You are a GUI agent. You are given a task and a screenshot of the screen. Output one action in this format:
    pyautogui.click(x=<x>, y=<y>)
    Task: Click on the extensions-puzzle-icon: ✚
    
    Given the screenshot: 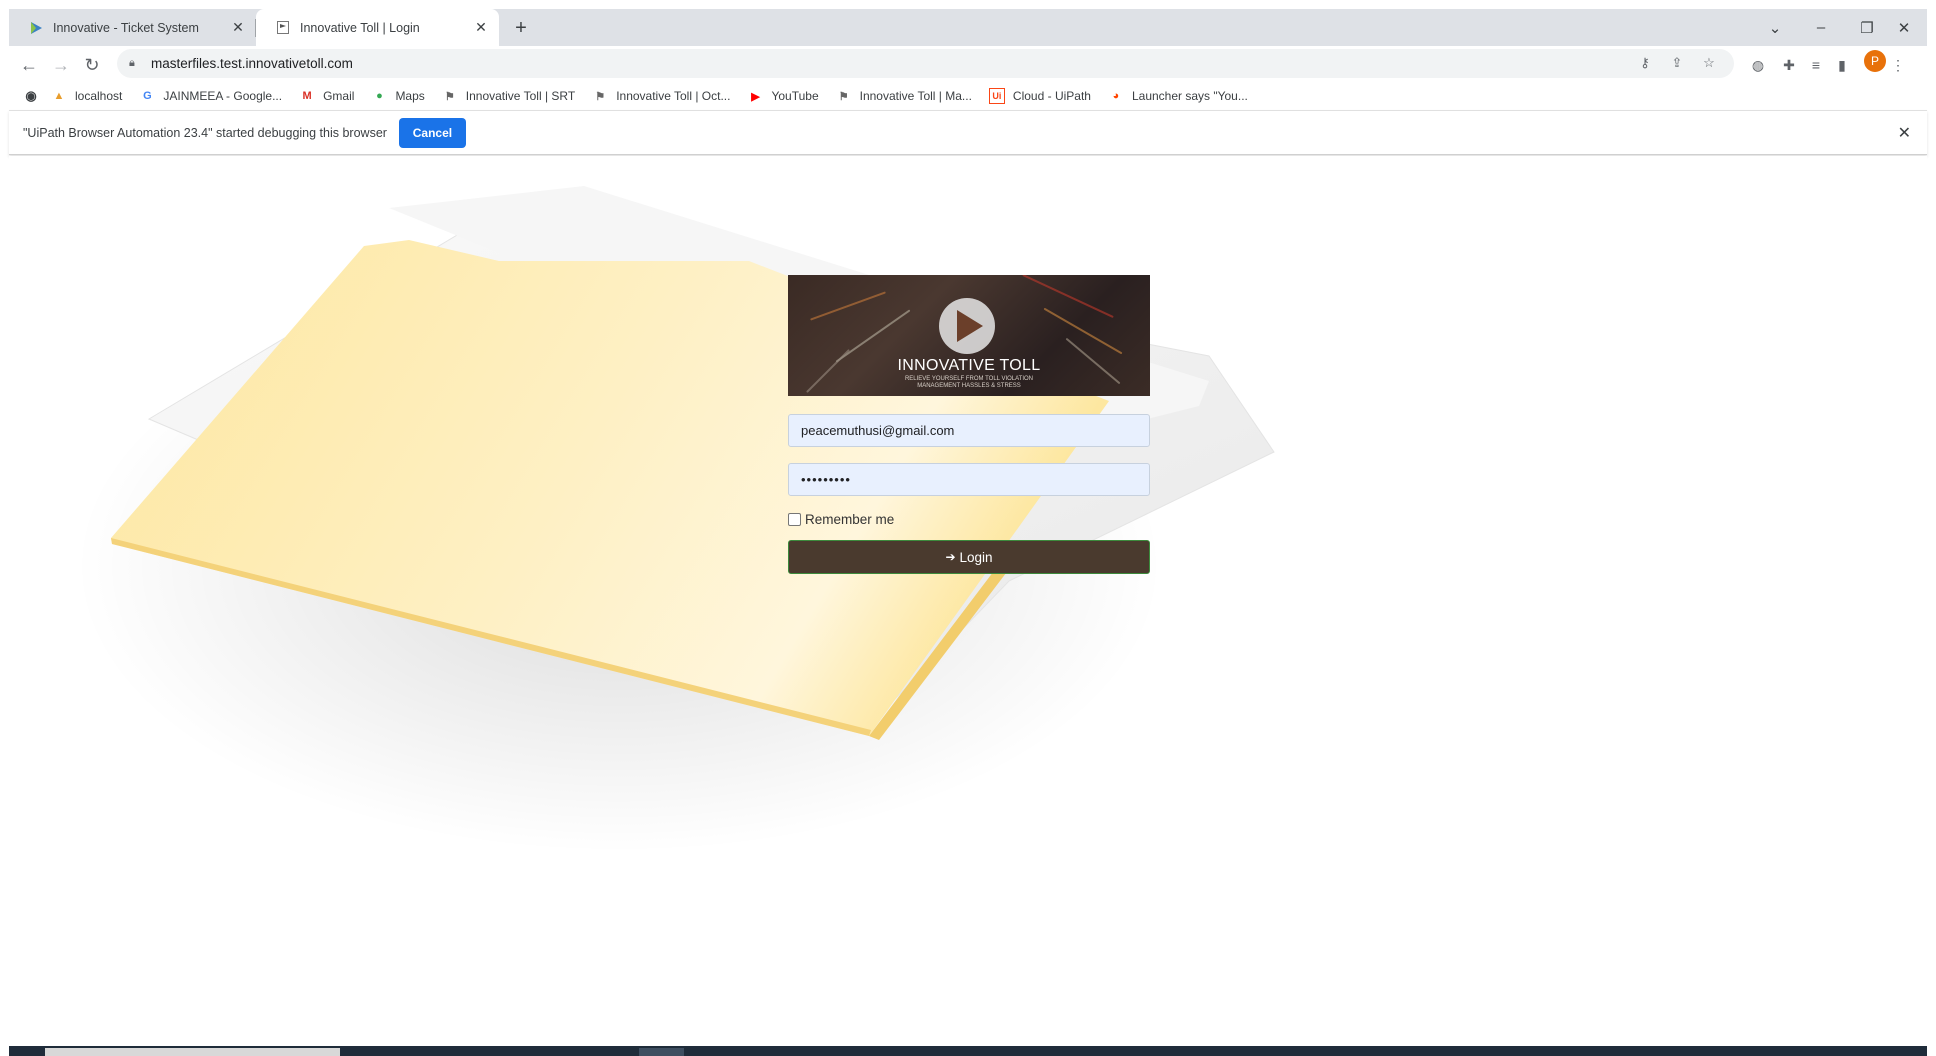 What is the action you would take?
    pyautogui.click(x=1789, y=65)
    